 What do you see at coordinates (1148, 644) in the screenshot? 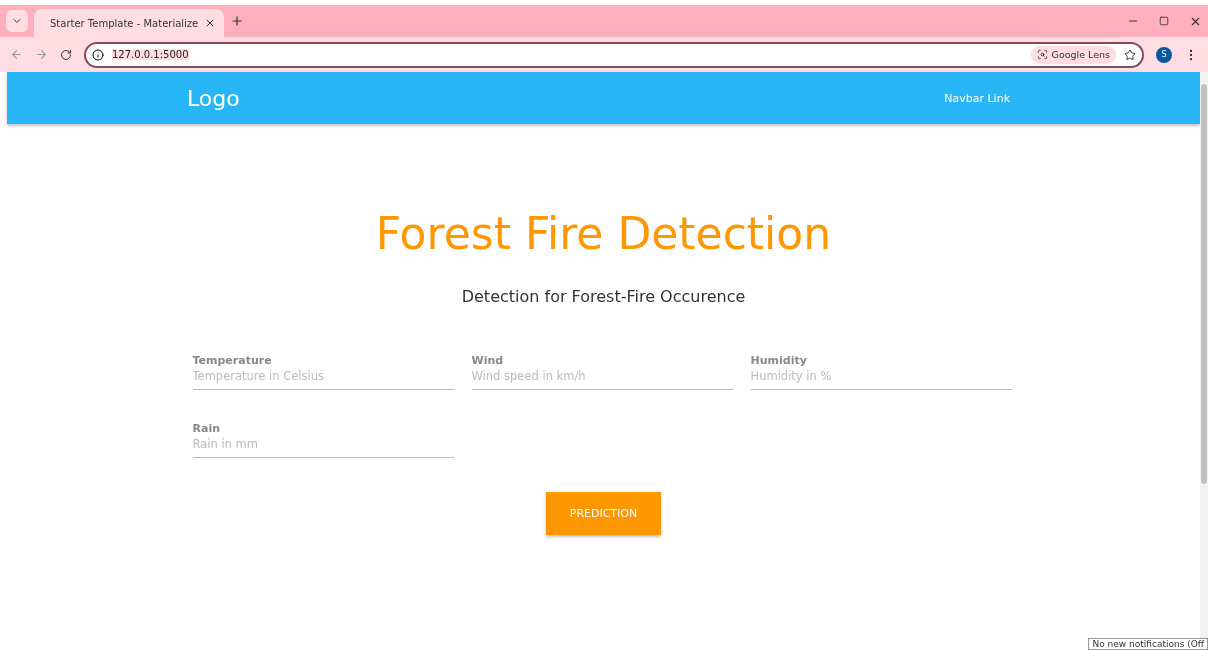
I see `tooltip: No new notifications (Off` at bounding box center [1148, 644].